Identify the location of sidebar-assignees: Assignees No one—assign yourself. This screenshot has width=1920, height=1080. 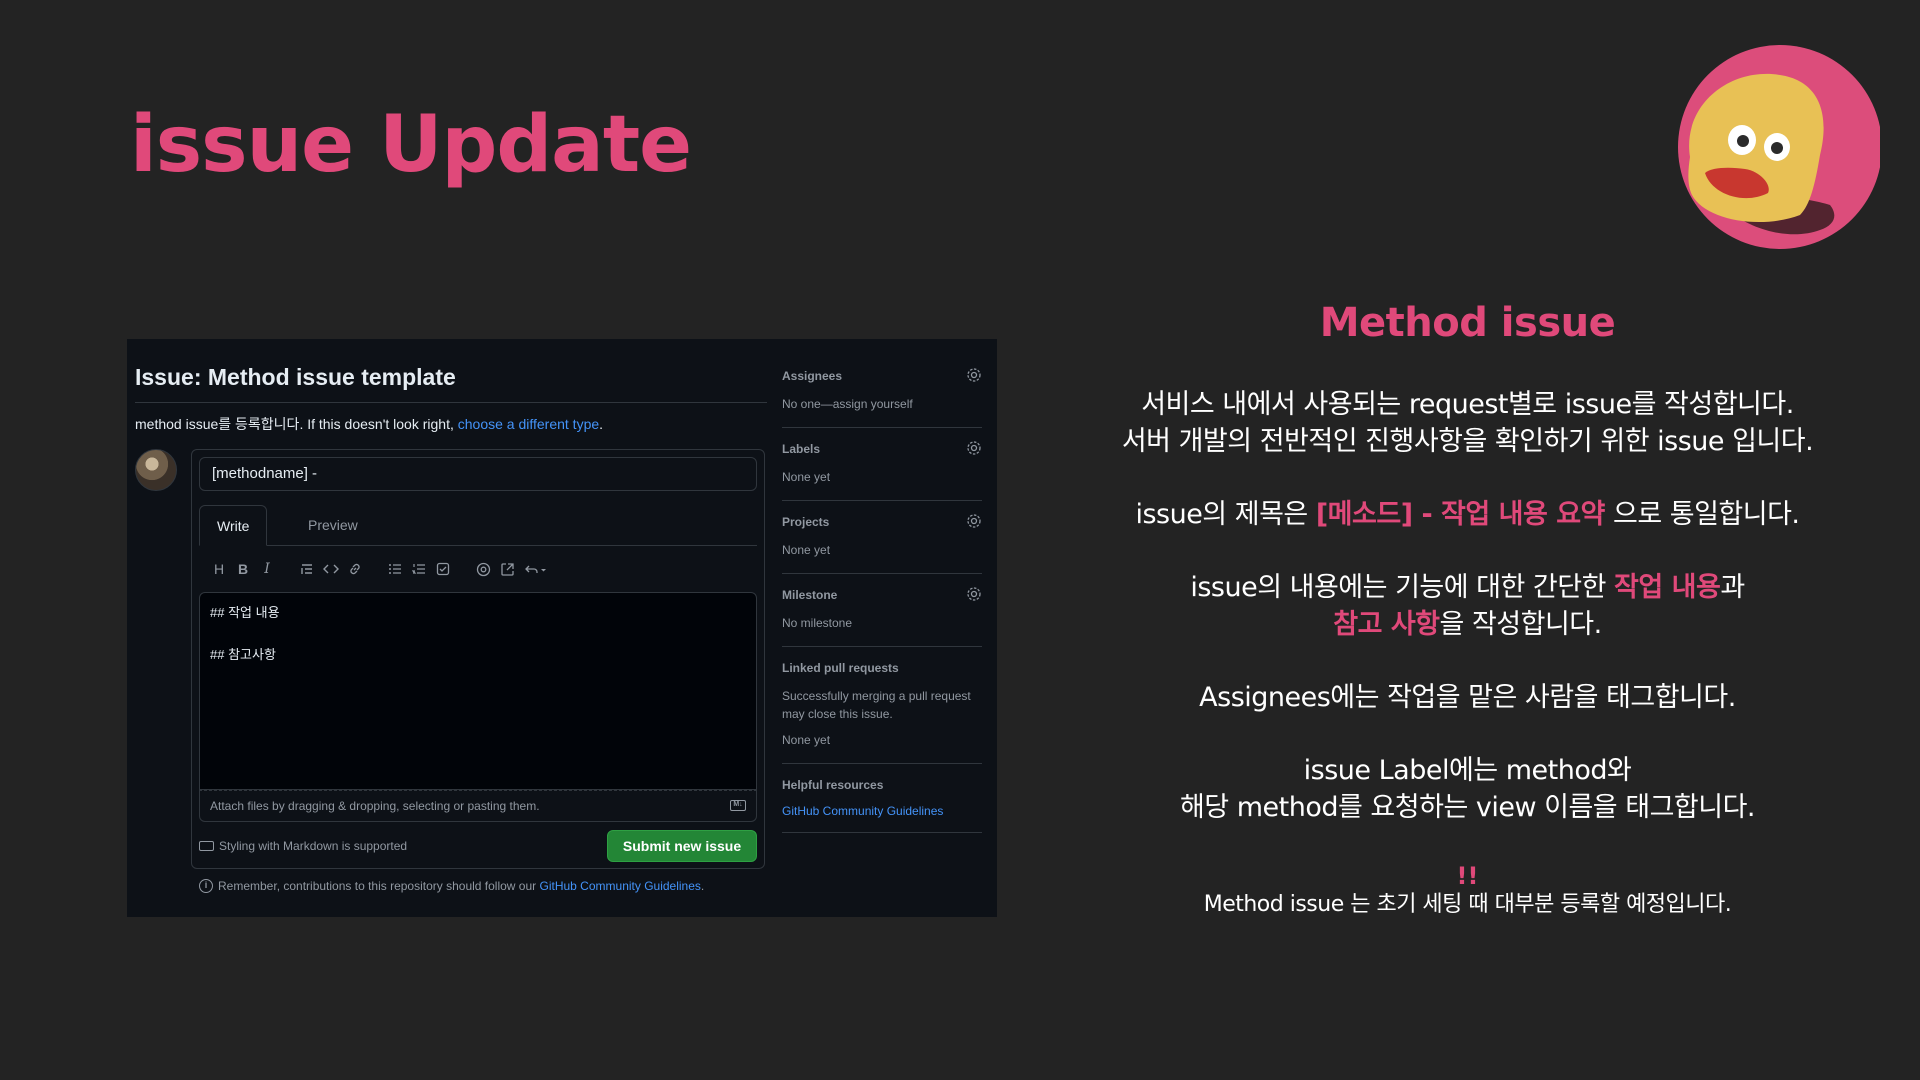
(882, 397).